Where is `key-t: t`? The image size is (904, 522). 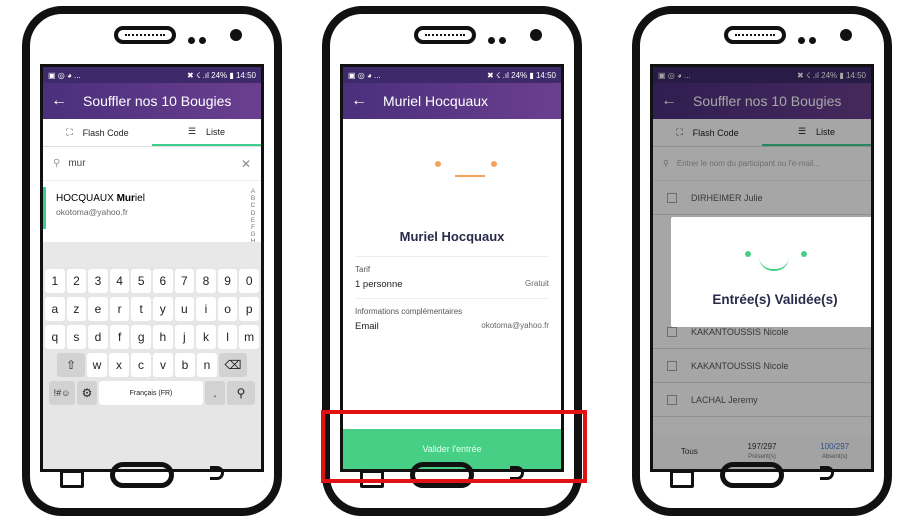 key-t: t is located at coordinates (141, 309).